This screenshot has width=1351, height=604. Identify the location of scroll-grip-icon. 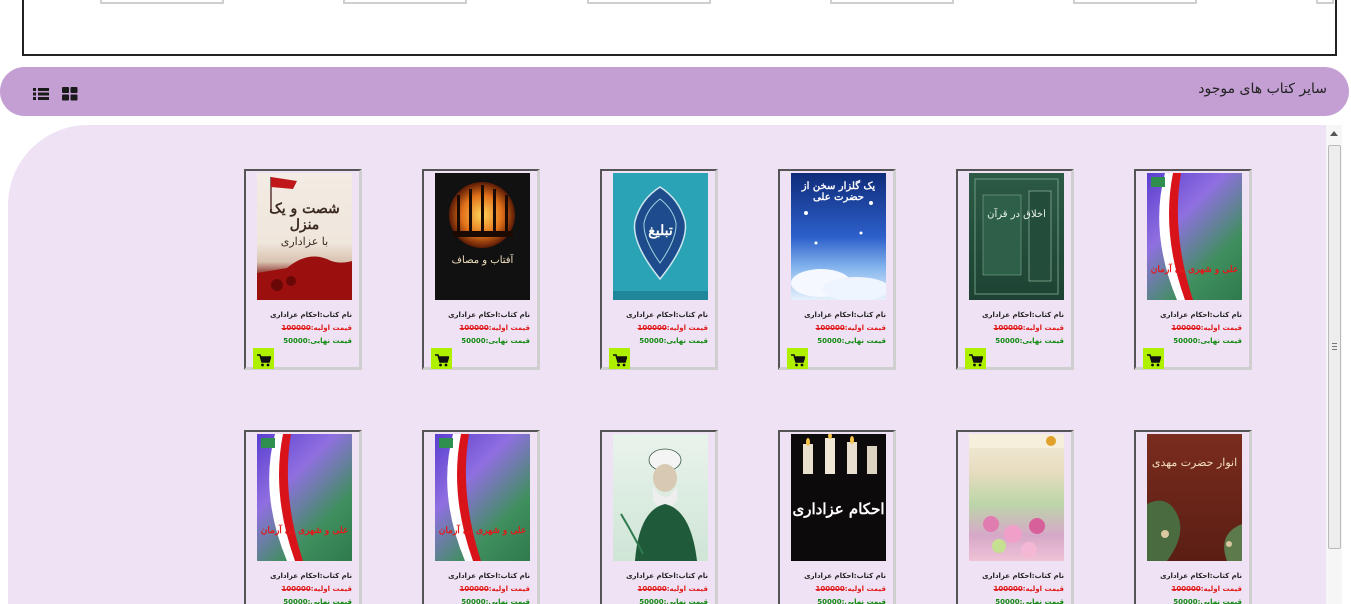
(1334, 347).